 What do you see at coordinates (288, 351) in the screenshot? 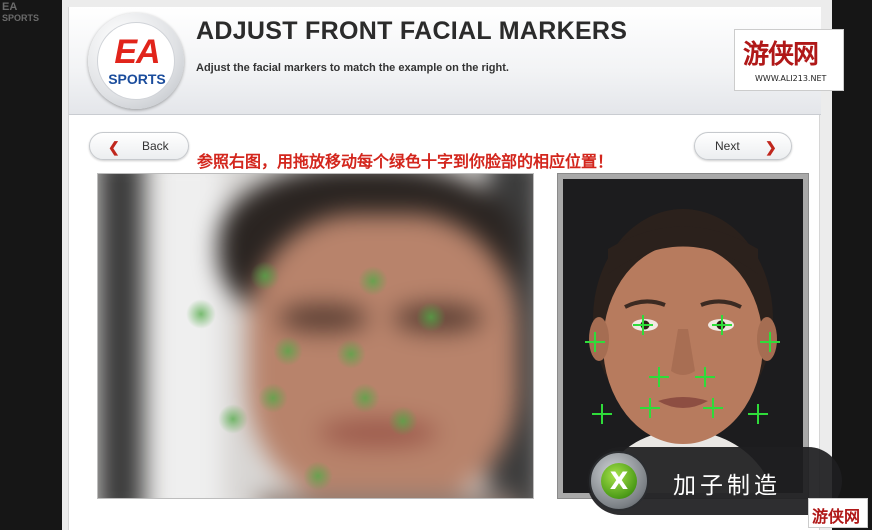
I see `user-marker-nose-left` at bounding box center [288, 351].